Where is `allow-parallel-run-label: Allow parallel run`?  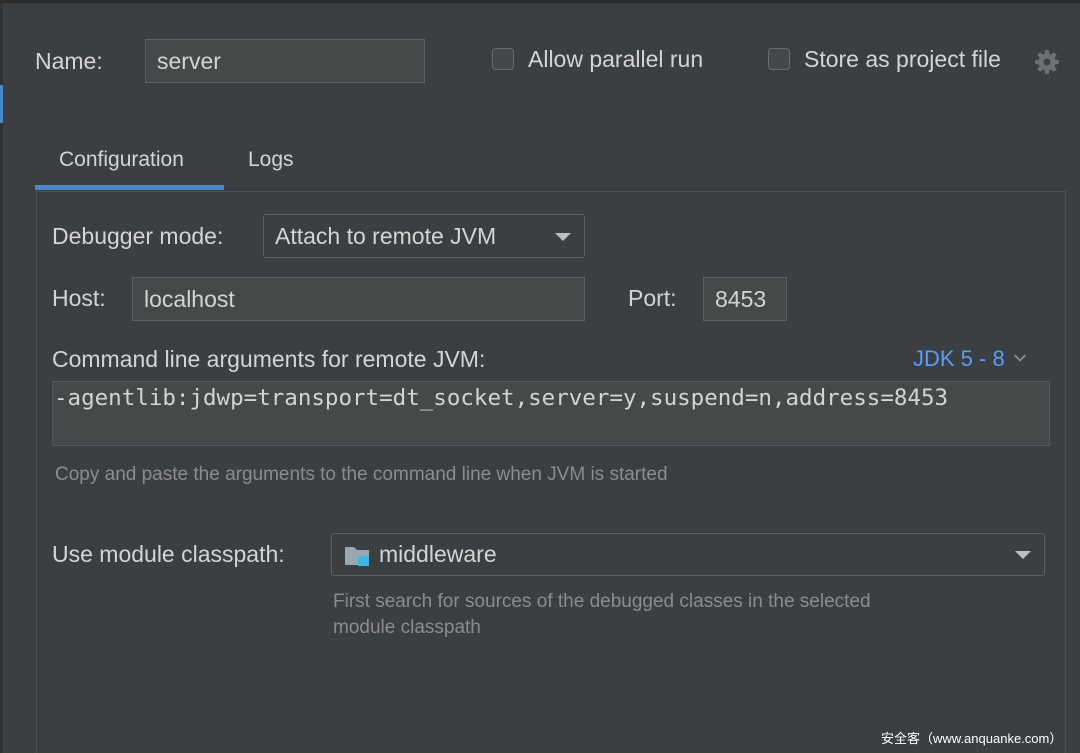
allow-parallel-run-label: Allow parallel run is located at coordinates (615, 59).